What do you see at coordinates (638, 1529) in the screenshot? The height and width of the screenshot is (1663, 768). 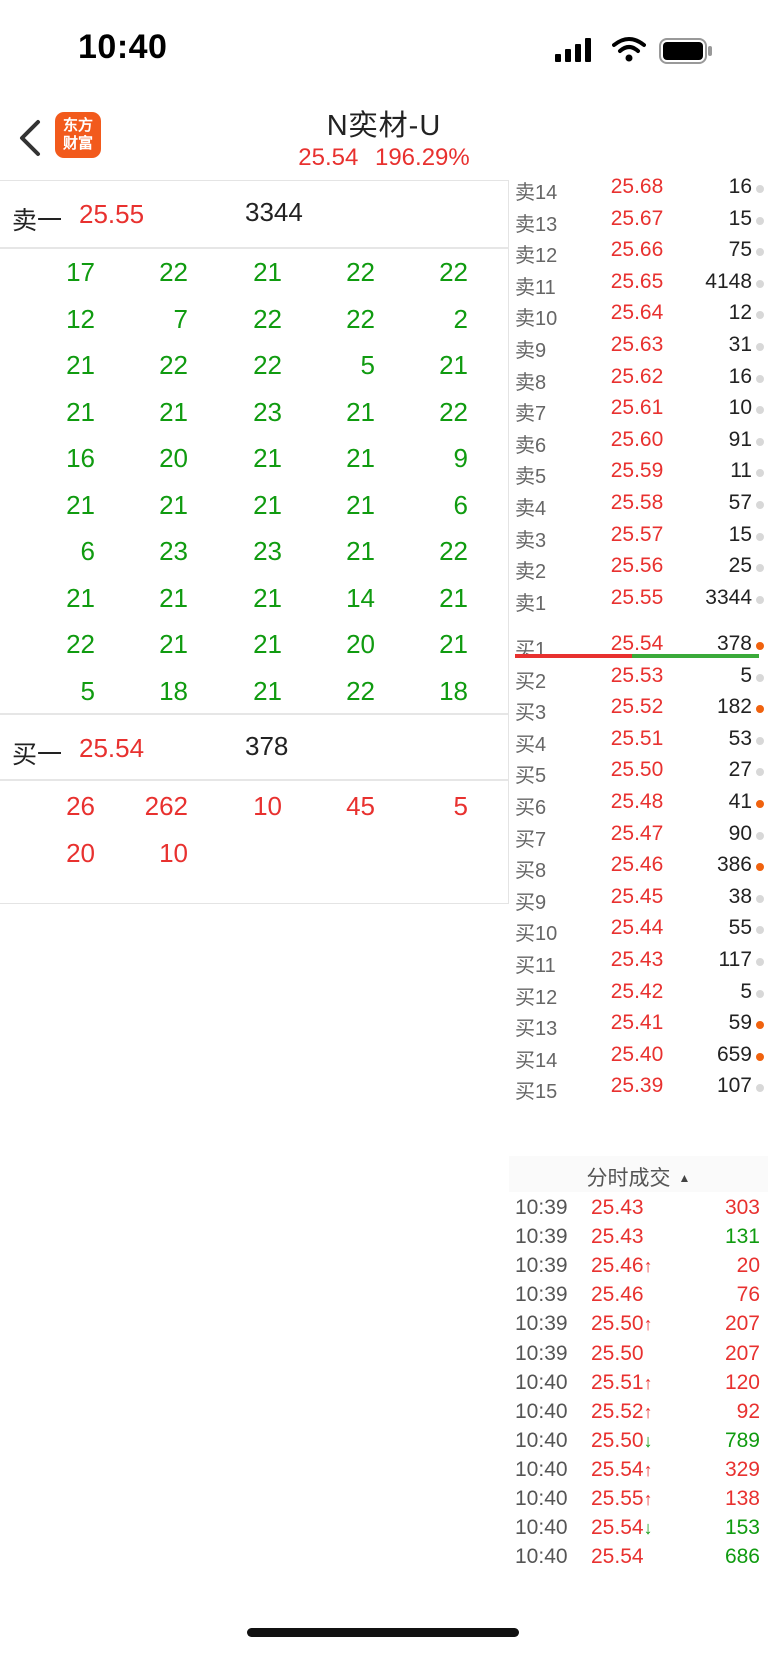 I see `tick-row: 10:40 25.54↓ 153` at bounding box center [638, 1529].